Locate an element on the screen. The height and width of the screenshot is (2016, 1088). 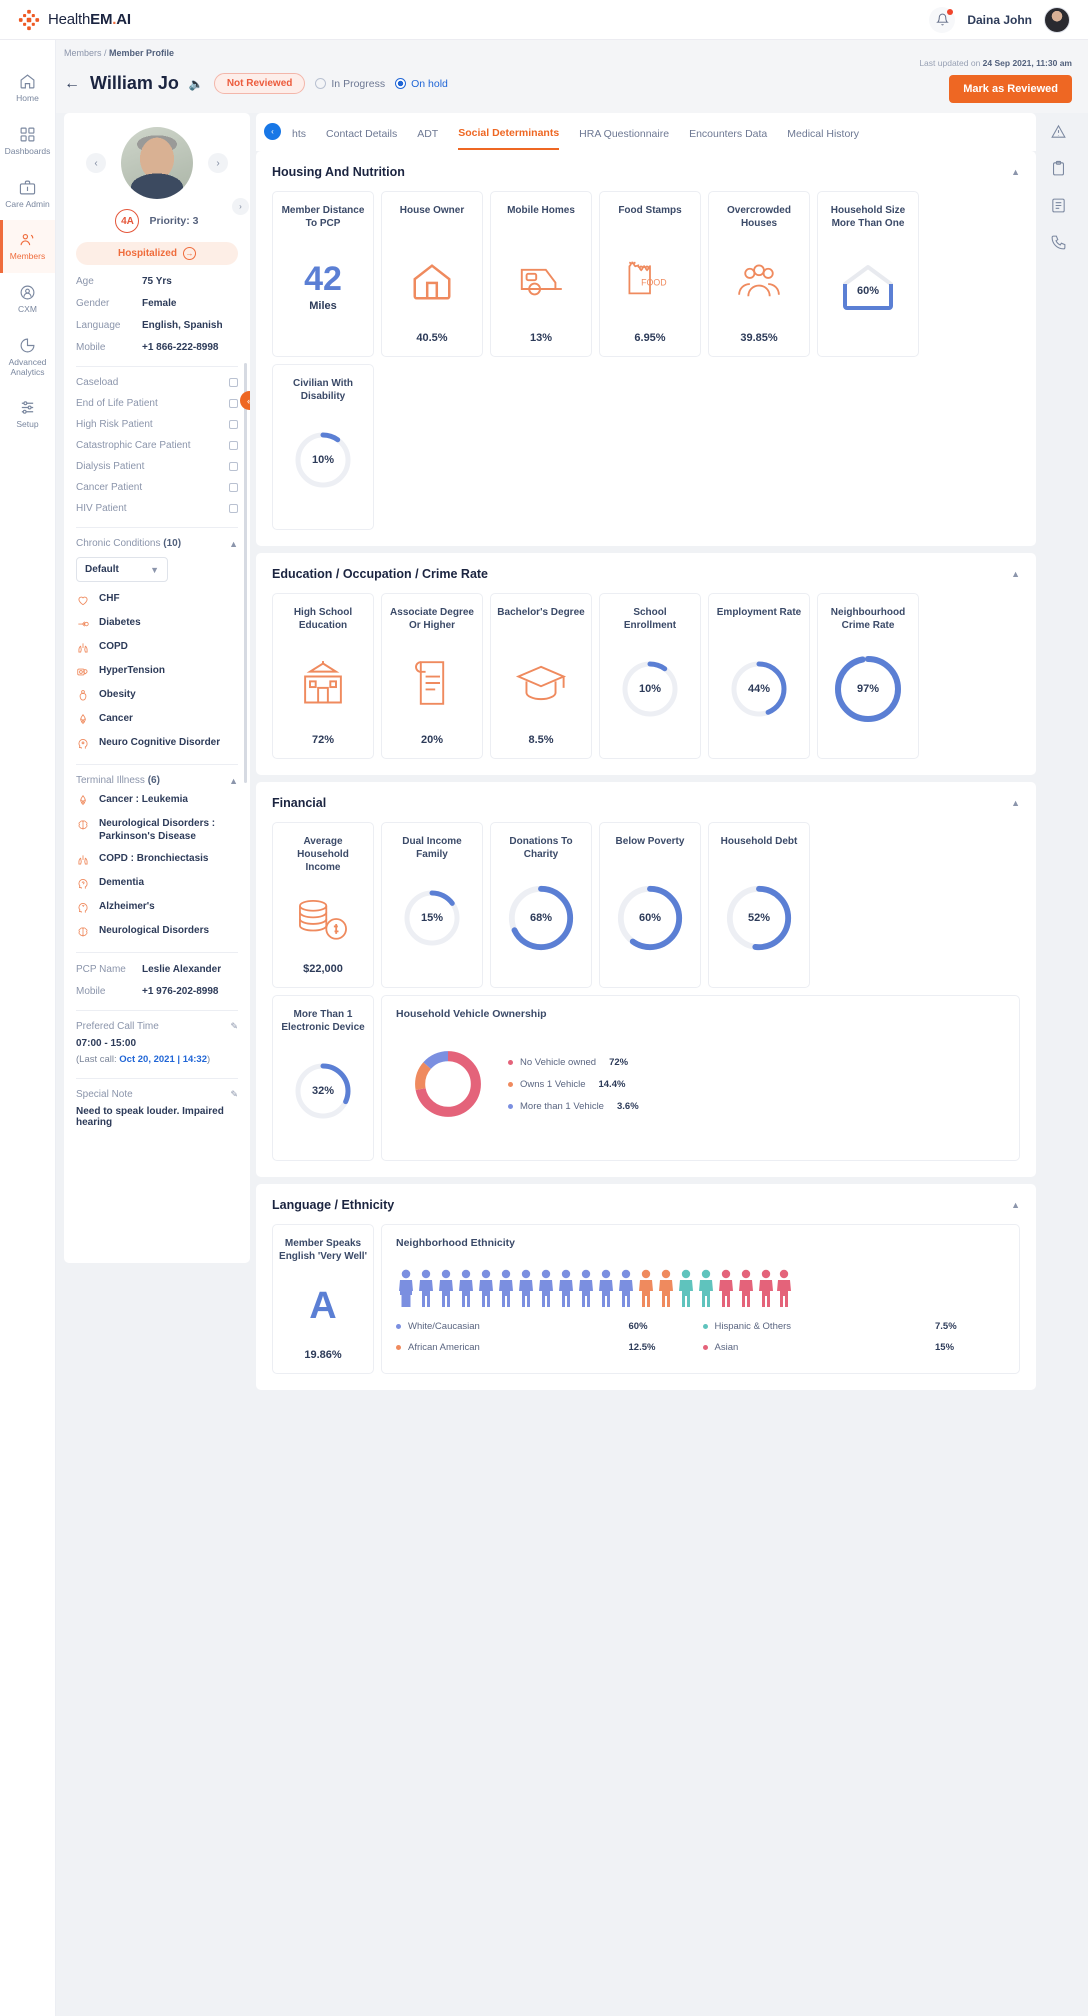
tab-insights: hts is located at coordinates (299, 138).